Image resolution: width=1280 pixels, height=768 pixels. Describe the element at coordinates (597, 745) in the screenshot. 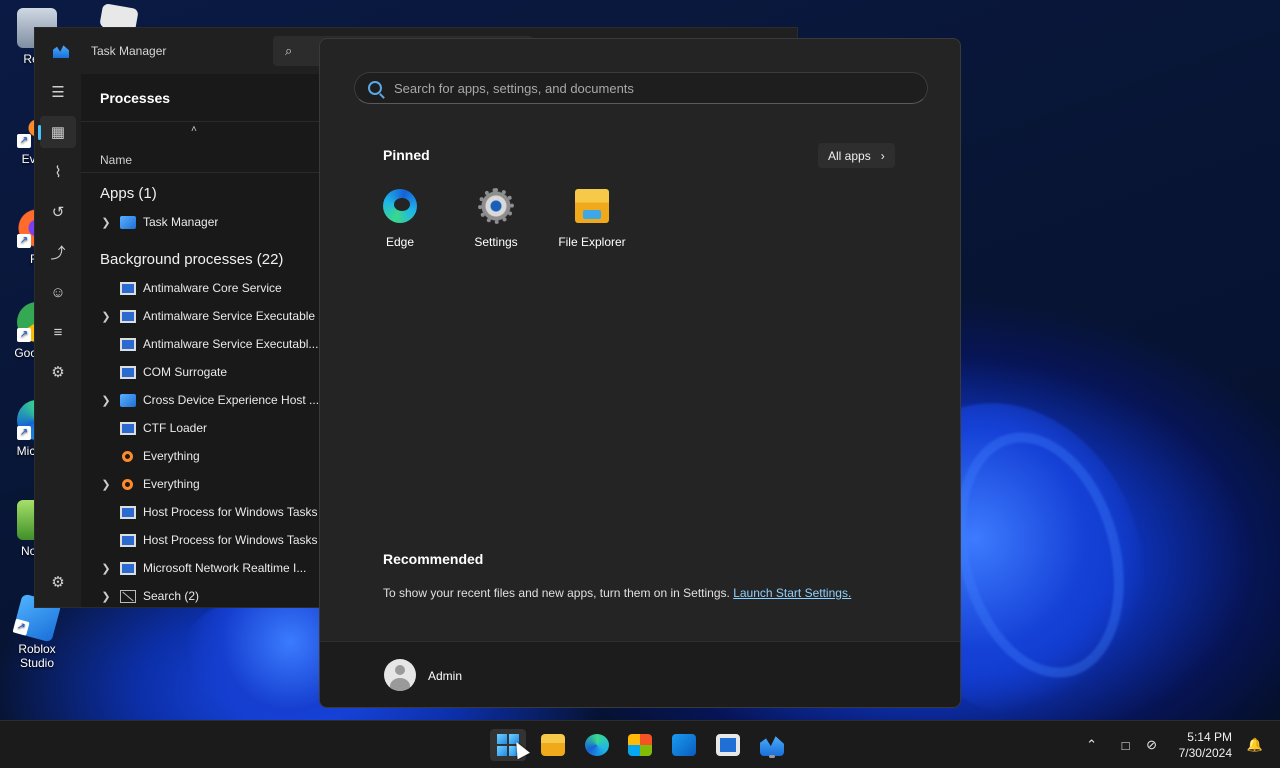

I see `taskbar-edge` at that location.